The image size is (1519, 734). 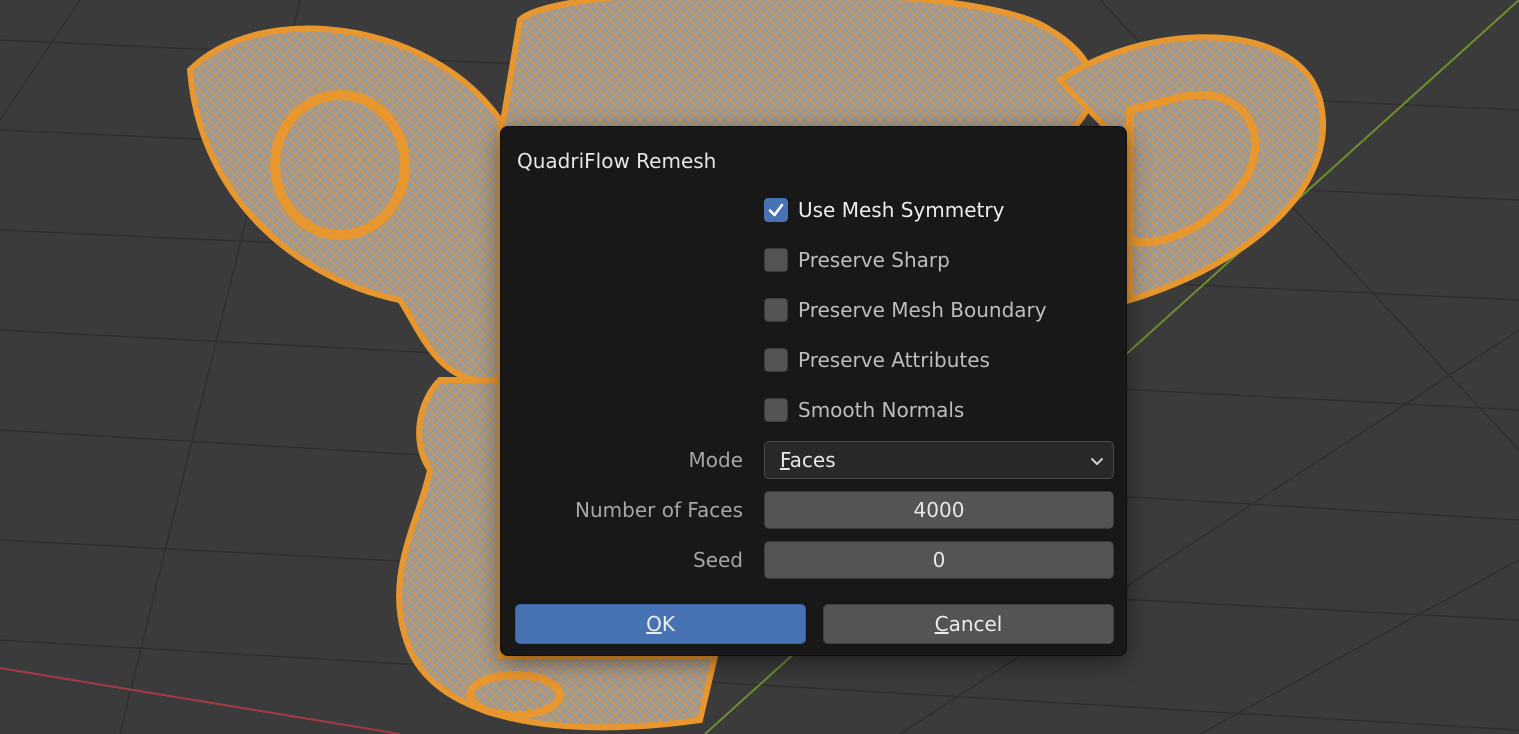 I want to click on use-mesh-symmetry-label: Use Mesh Symmetry, so click(x=901, y=210).